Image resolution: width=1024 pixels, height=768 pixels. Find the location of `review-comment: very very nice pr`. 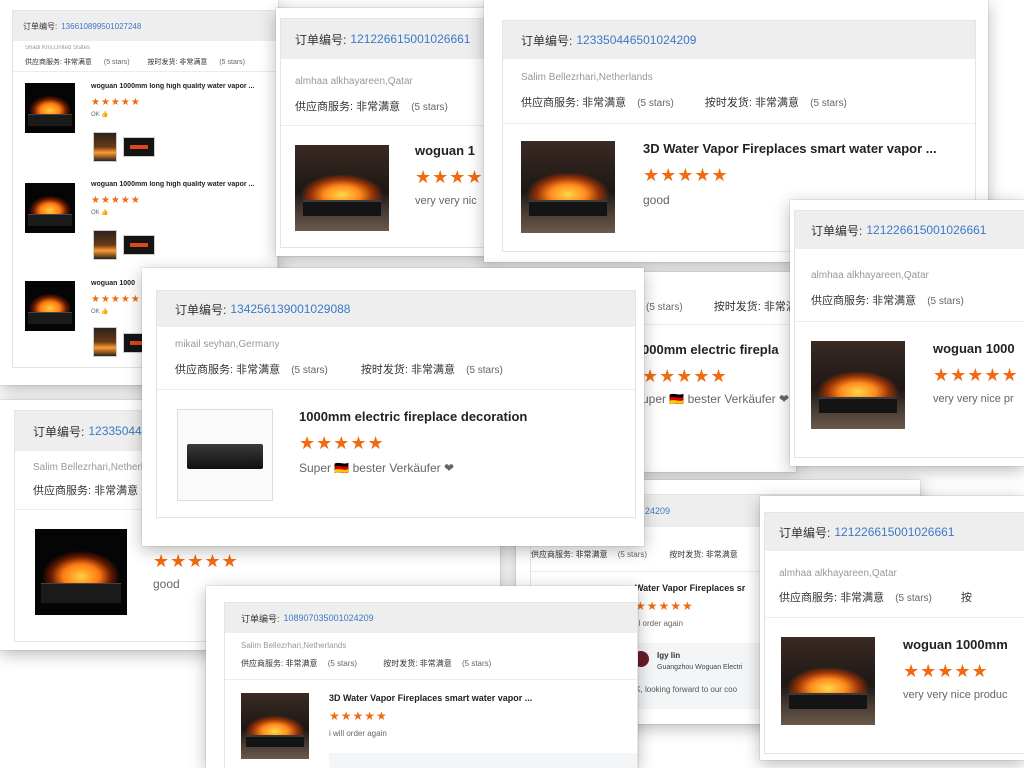

review-comment: very very nice pr is located at coordinates (973, 399).